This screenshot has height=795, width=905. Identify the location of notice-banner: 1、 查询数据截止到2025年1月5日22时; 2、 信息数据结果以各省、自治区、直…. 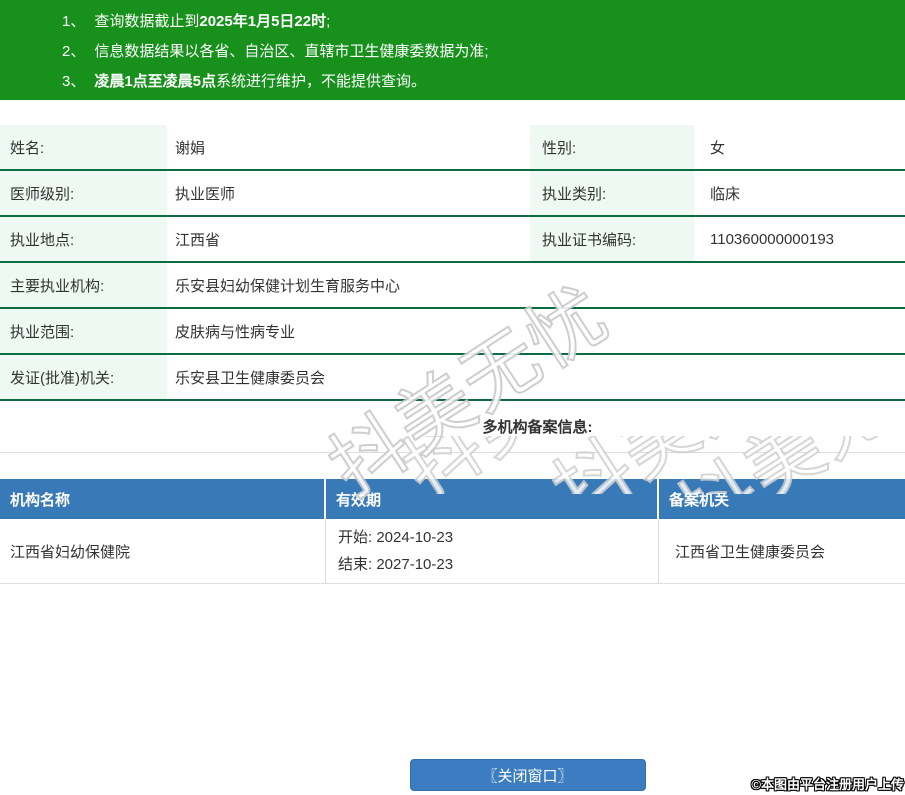
(452, 50).